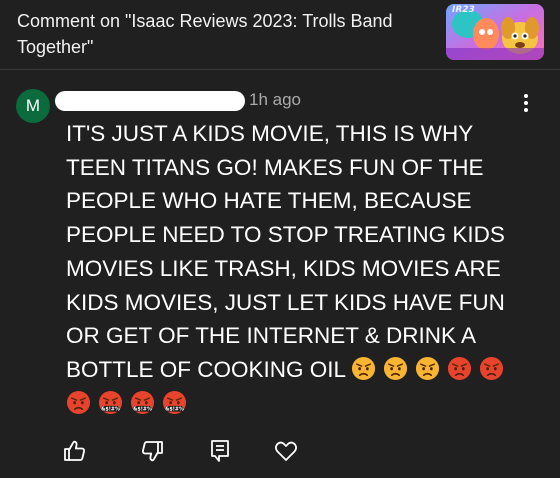 The height and width of the screenshot is (478, 560). What do you see at coordinates (220, 451) in the screenshot?
I see `reply-icon` at bounding box center [220, 451].